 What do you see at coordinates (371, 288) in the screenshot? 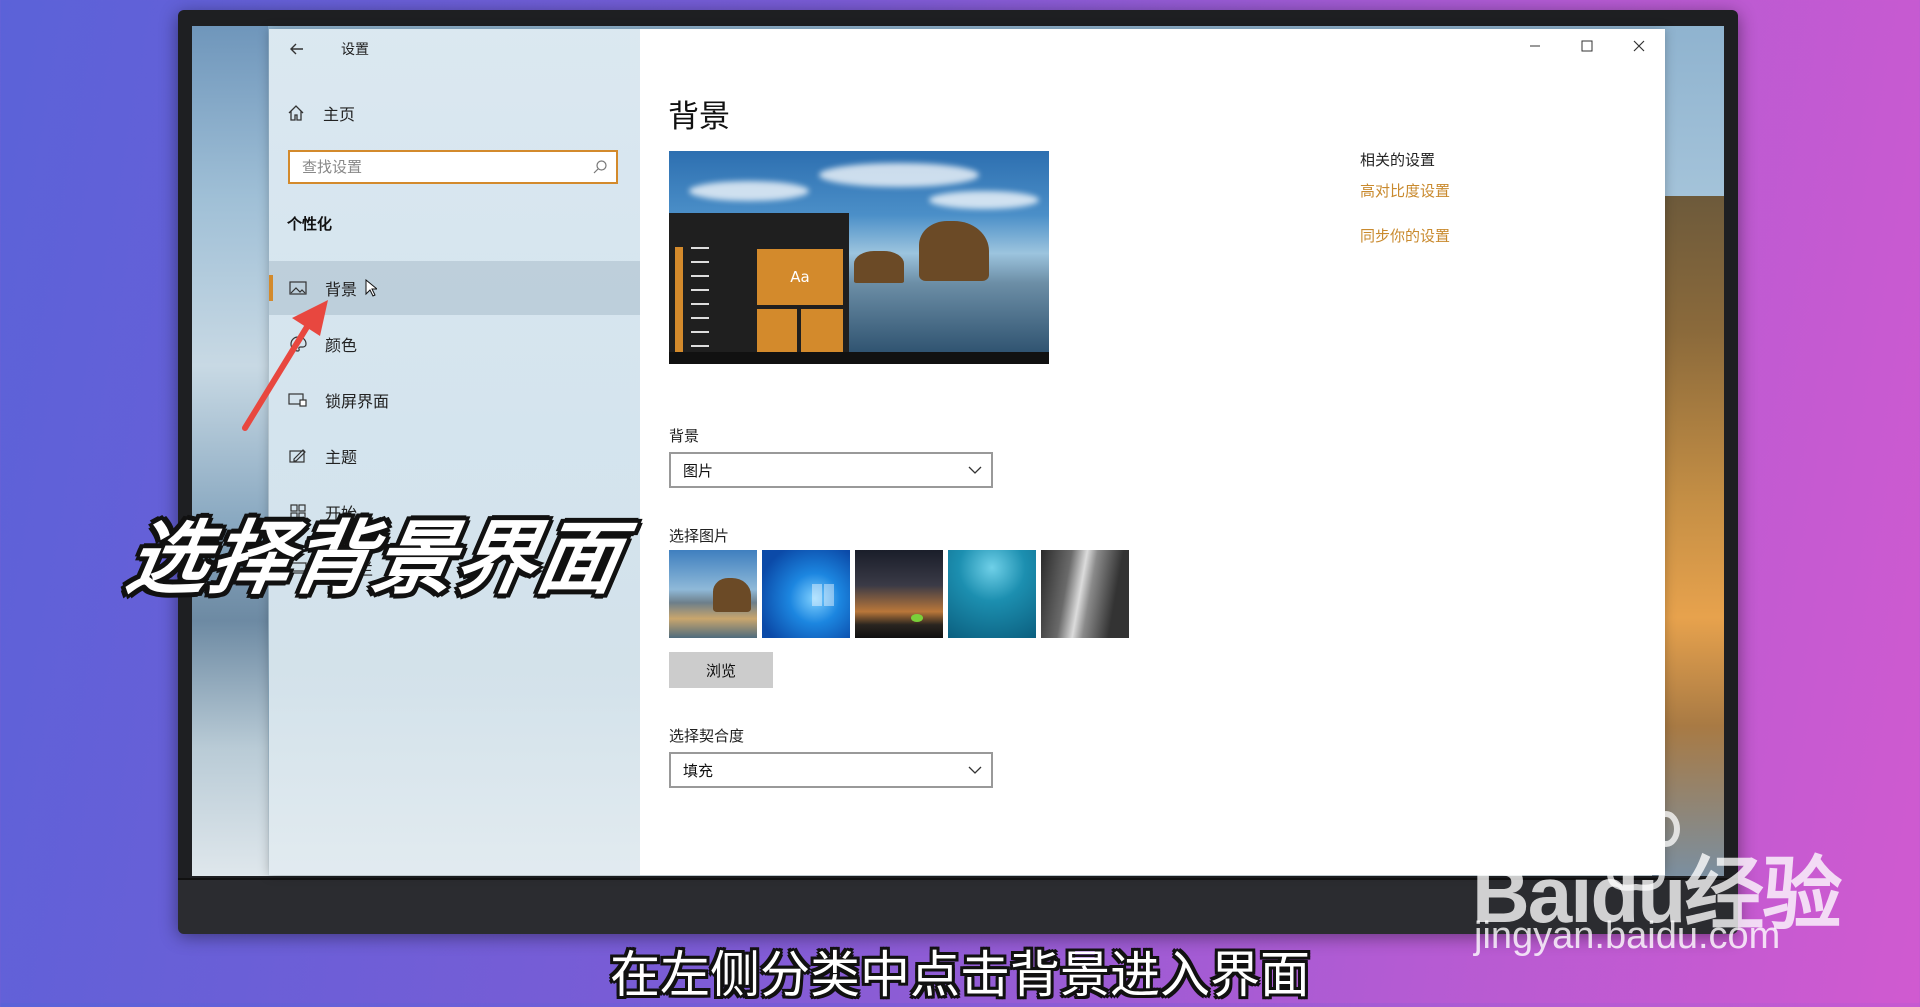
I see `mouse-cursor-icon` at bounding box center [371, 288].